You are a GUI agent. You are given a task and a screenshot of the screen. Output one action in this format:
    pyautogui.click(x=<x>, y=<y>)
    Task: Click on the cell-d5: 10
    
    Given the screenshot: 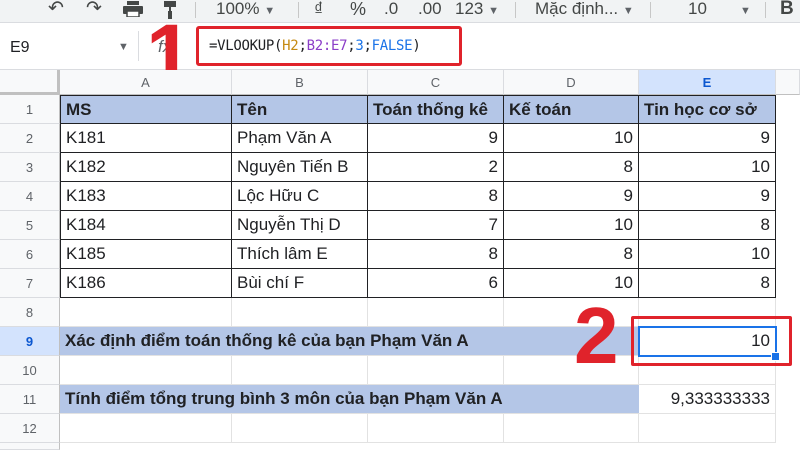 What is the action you would take?
    pyautogui.click(x=571, y=225)
    